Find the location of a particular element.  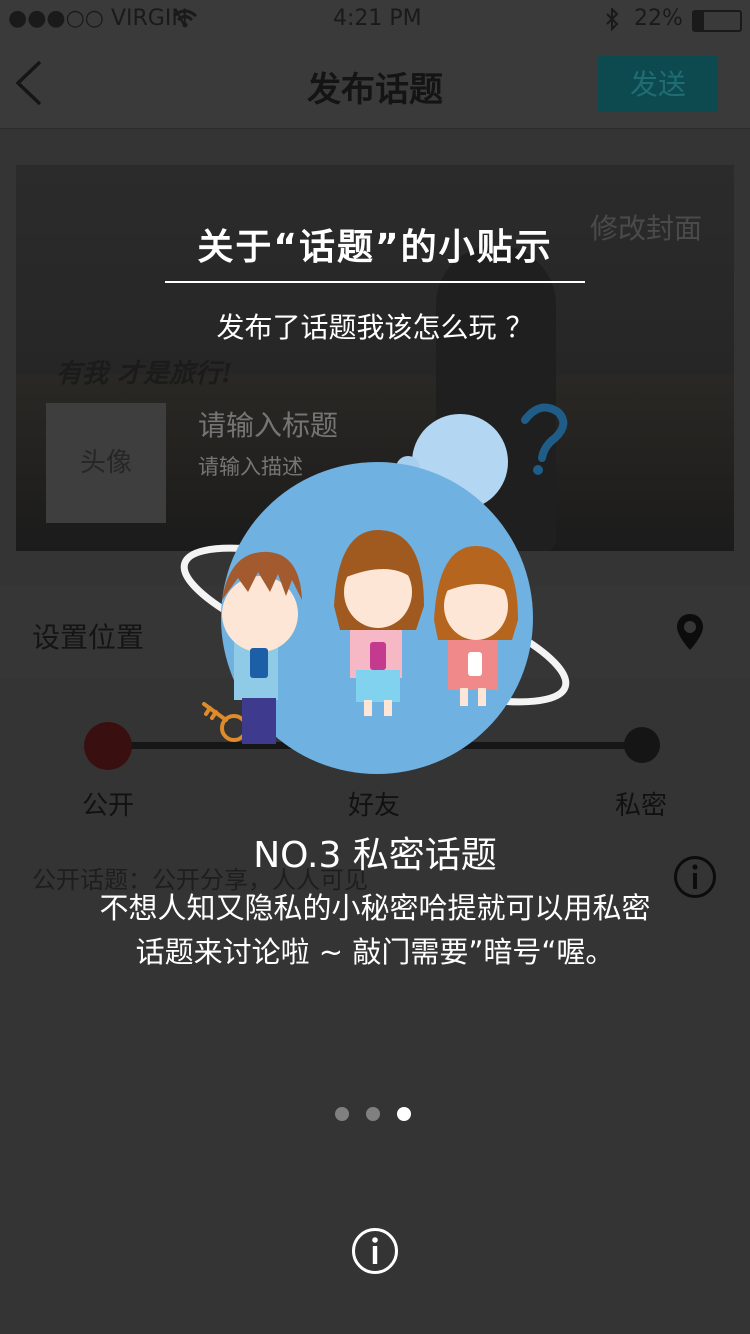

tip-subtitle: 发布了话题我该怎么玩 ？ is located at coordinates (375, 327).